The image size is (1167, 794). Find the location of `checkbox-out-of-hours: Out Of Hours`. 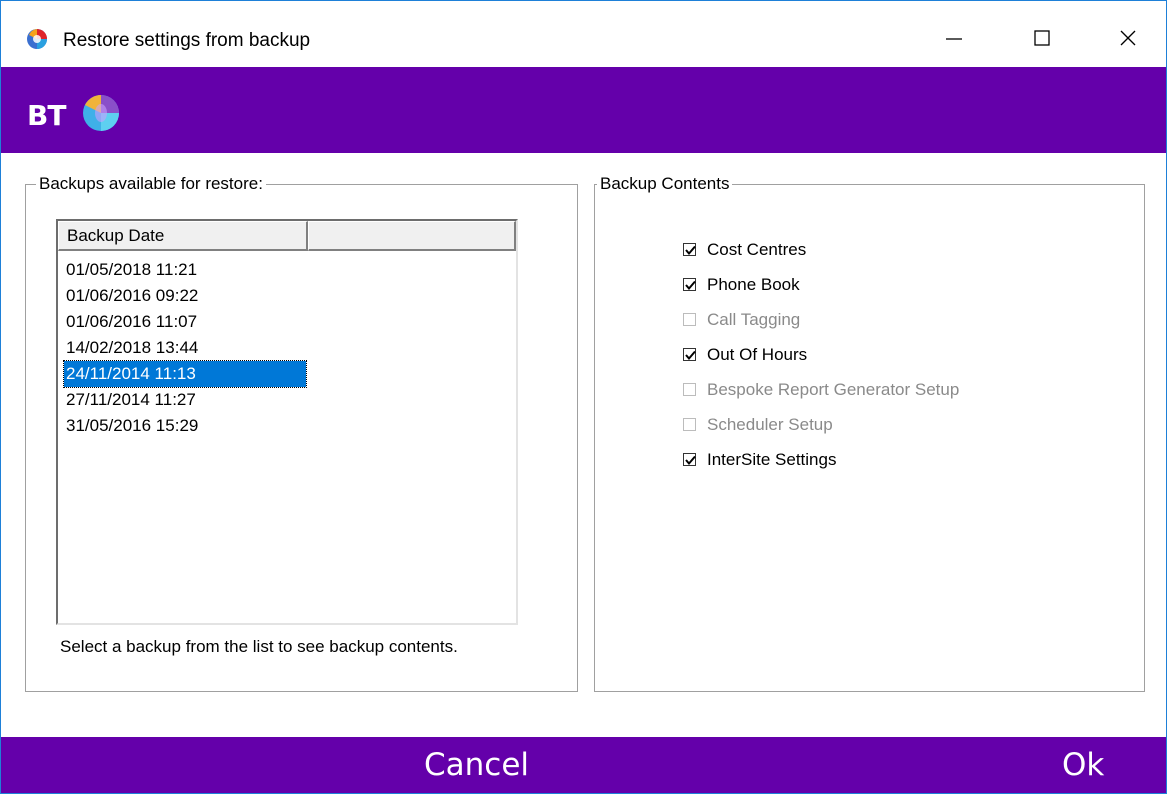

checkbox-out-of-hours: Out Of Hours is located at coordinates (821, 354).